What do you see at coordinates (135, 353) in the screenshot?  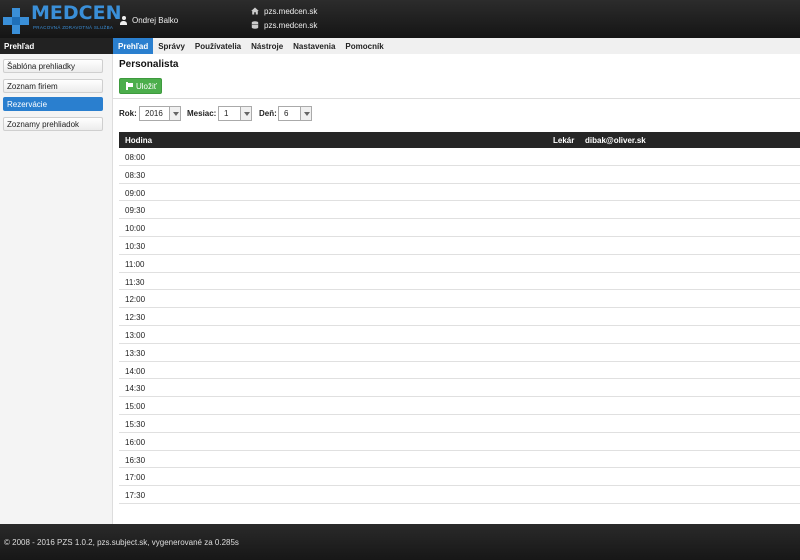 I see `hour-cell: 13:30` at bounding box center [135, 353].